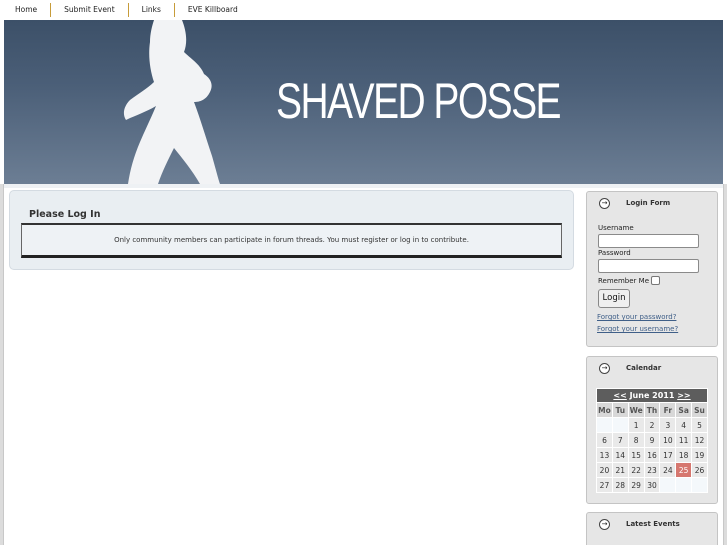 This screenshot has width=727, height=545. Describe the element at coordinates (623, 281) in the screenshot. I see `remember-me-label: Remember Me` at that location.